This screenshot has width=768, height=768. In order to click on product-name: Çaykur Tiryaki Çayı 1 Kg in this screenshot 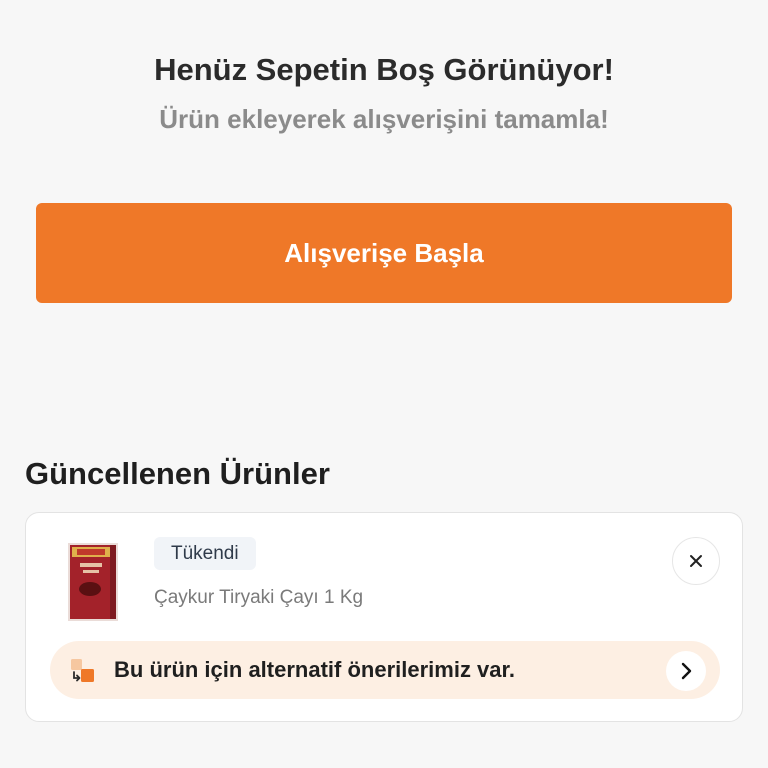, I will do `click(259, 597)`.